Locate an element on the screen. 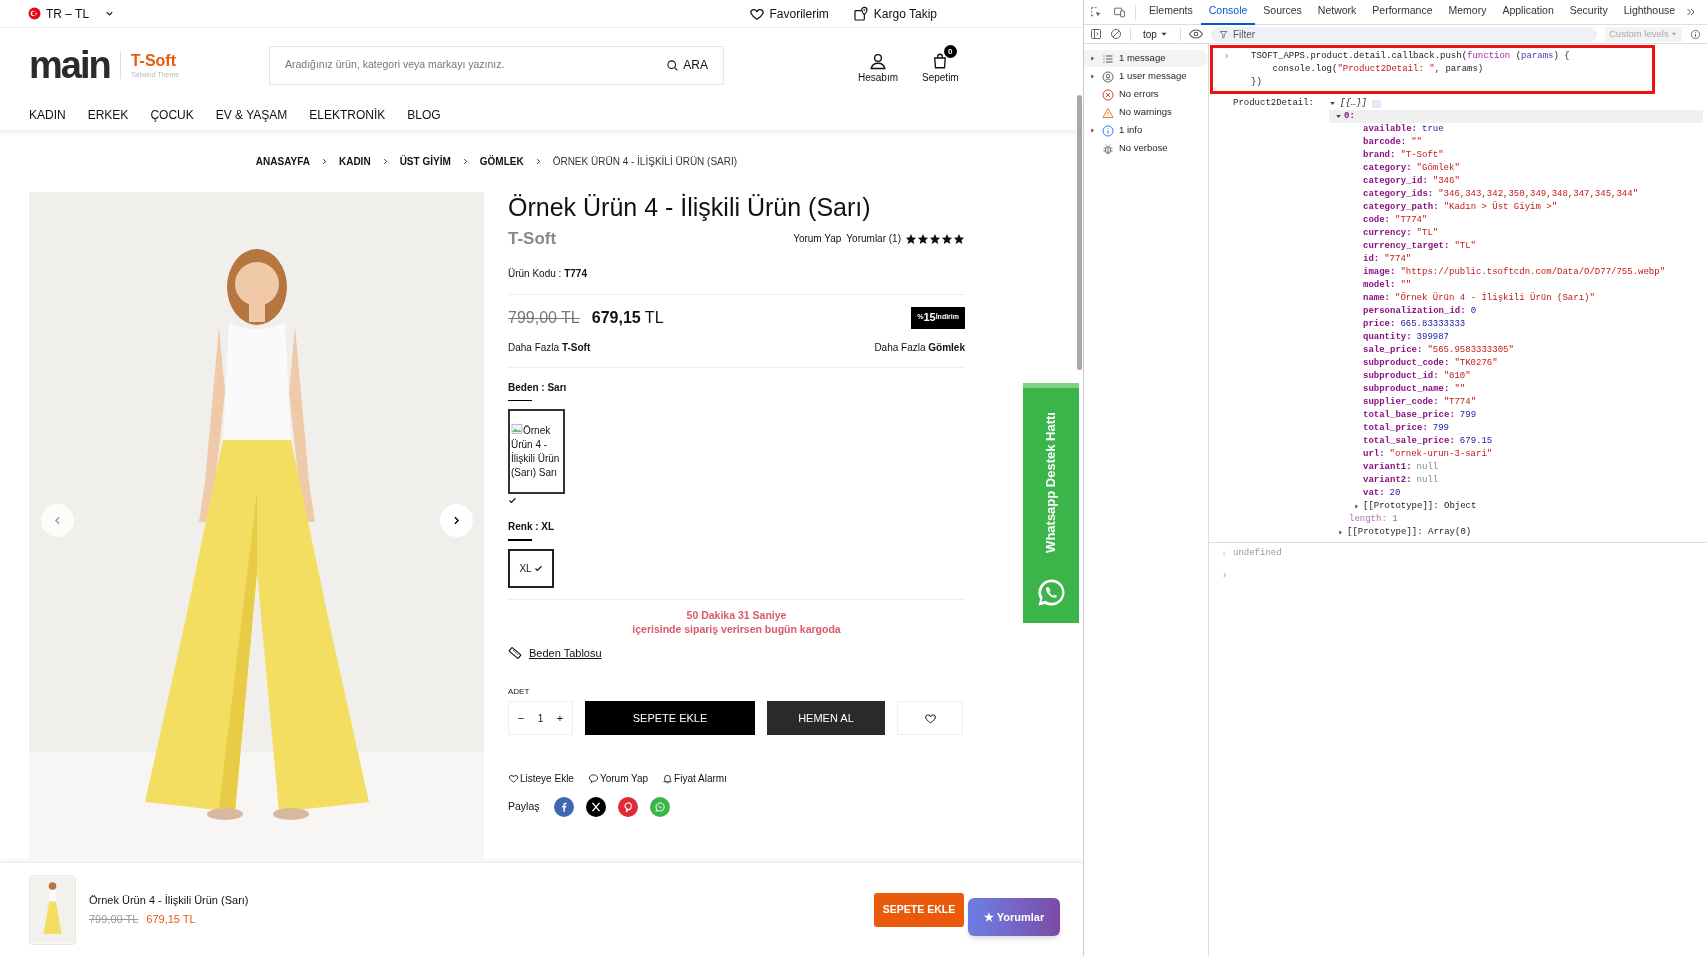  property-row-text: barcode: "" is located at coordinates (1393, 142).